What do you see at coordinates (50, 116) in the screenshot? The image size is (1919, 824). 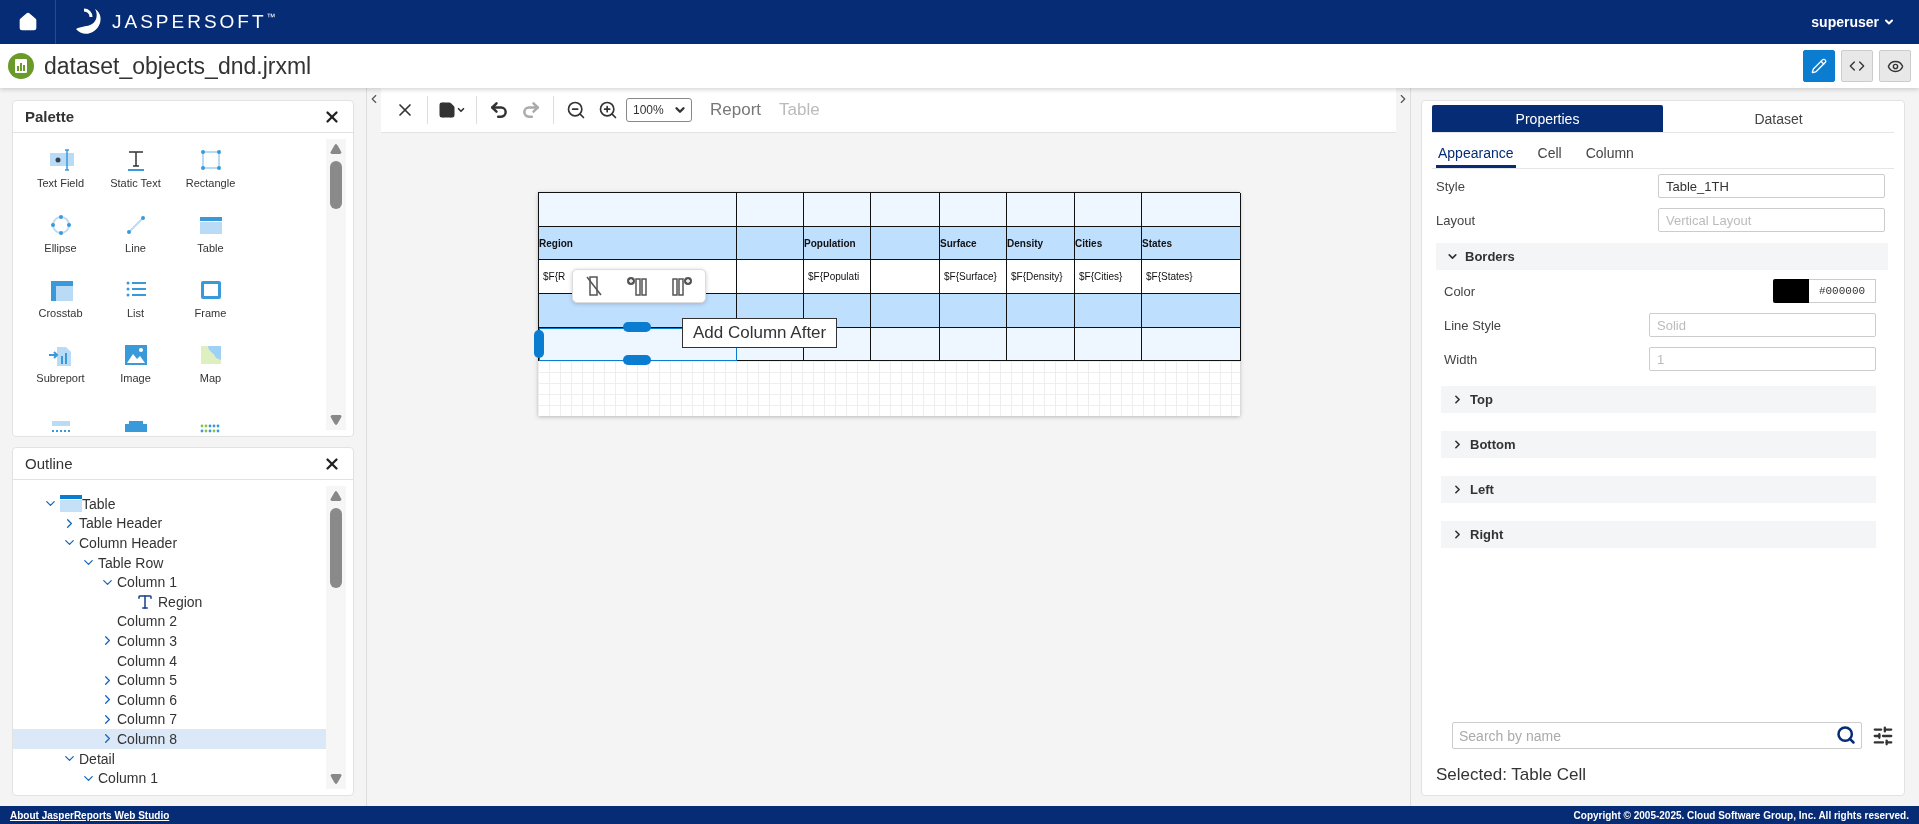 I see `panel-title: Palette` at bounding box center [50, 116].